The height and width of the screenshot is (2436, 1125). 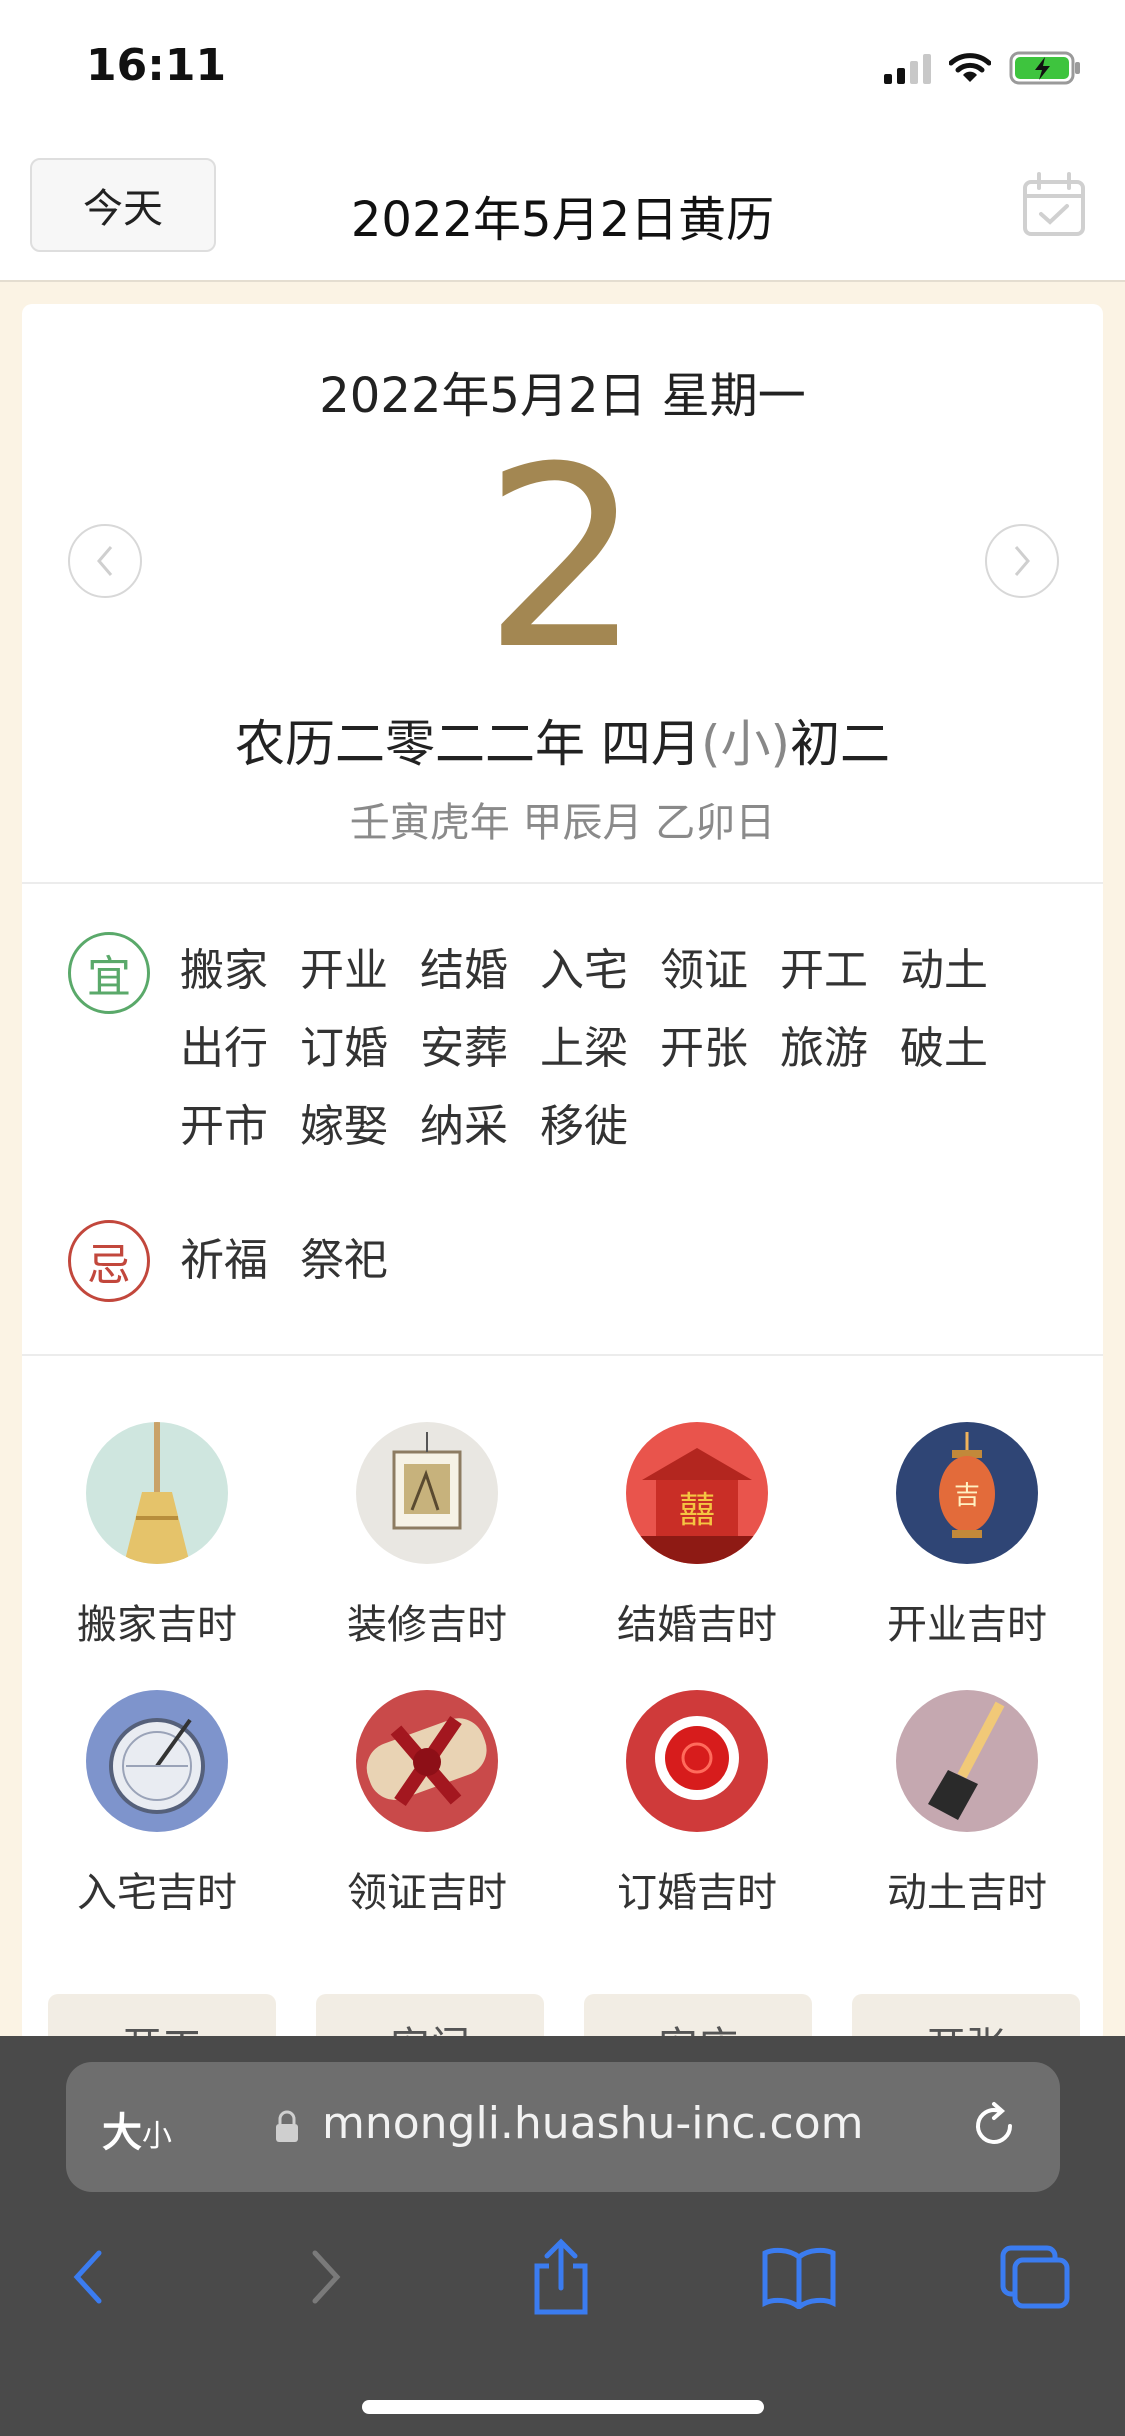 I want to click on url-text: mnongli.huashu-inc.com, so click(x=593, y=2123).